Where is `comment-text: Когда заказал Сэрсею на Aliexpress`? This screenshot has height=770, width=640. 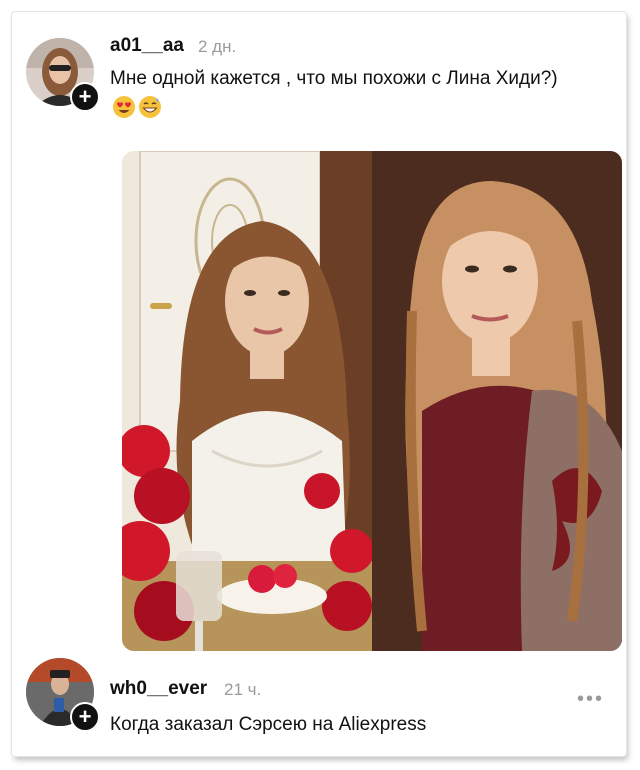
comment-text: Когда заказал Сэрсею на Aliexpress is located at coordinates (268, 724).